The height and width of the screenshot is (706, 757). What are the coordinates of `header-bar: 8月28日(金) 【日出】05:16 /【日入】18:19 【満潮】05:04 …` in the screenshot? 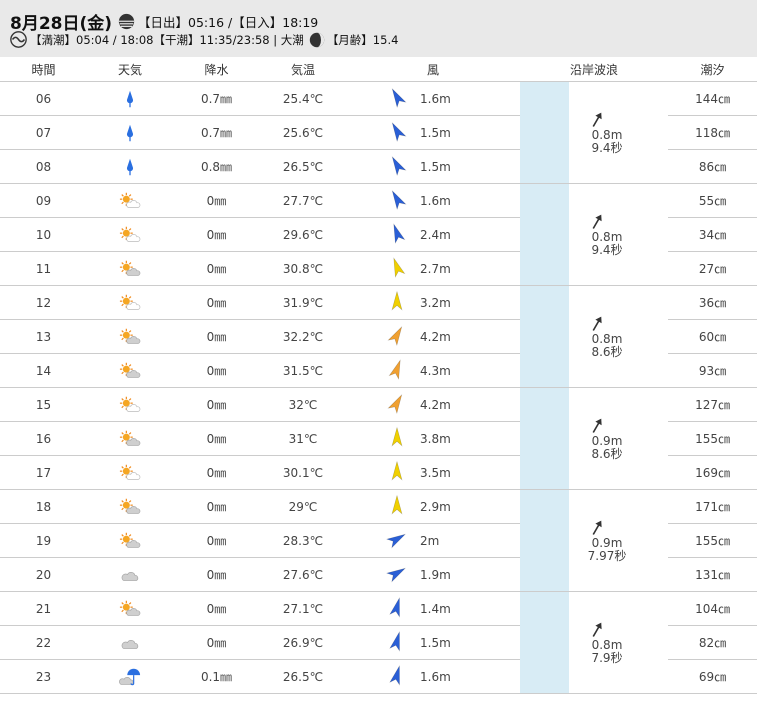 It's located at (378, 28).